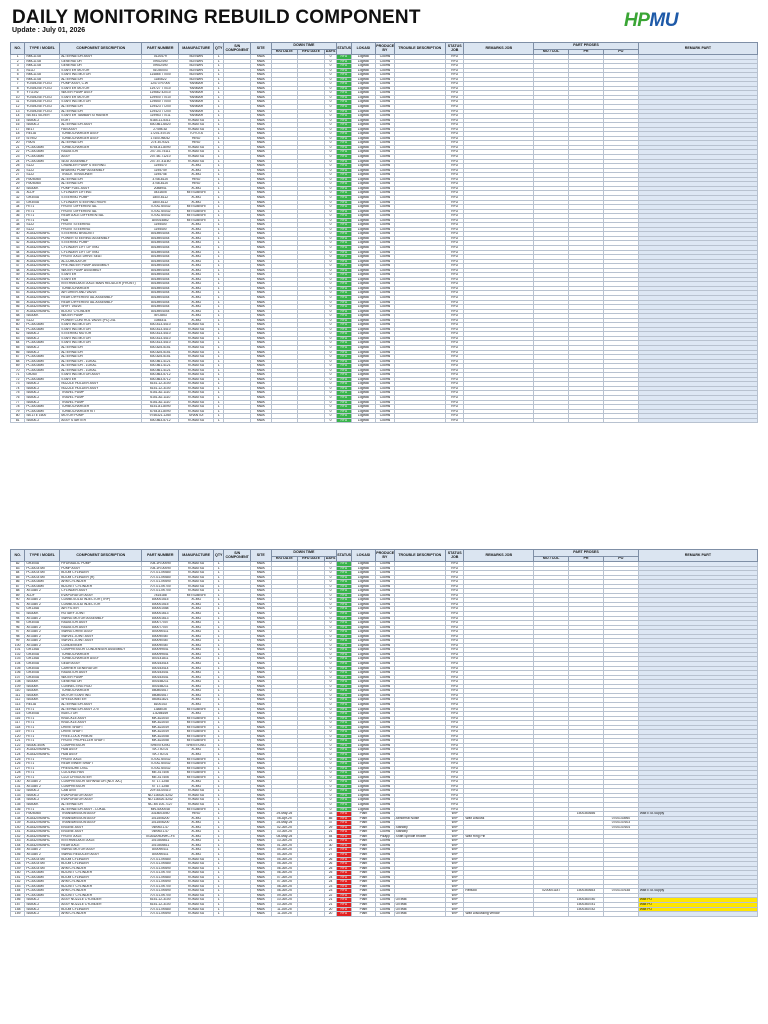 Image resolution: width=768 pixels, height=1024 pixels. Describe the element at coordinates (284, 420) in the screenshot. I see `cell-ro-date` at that location.